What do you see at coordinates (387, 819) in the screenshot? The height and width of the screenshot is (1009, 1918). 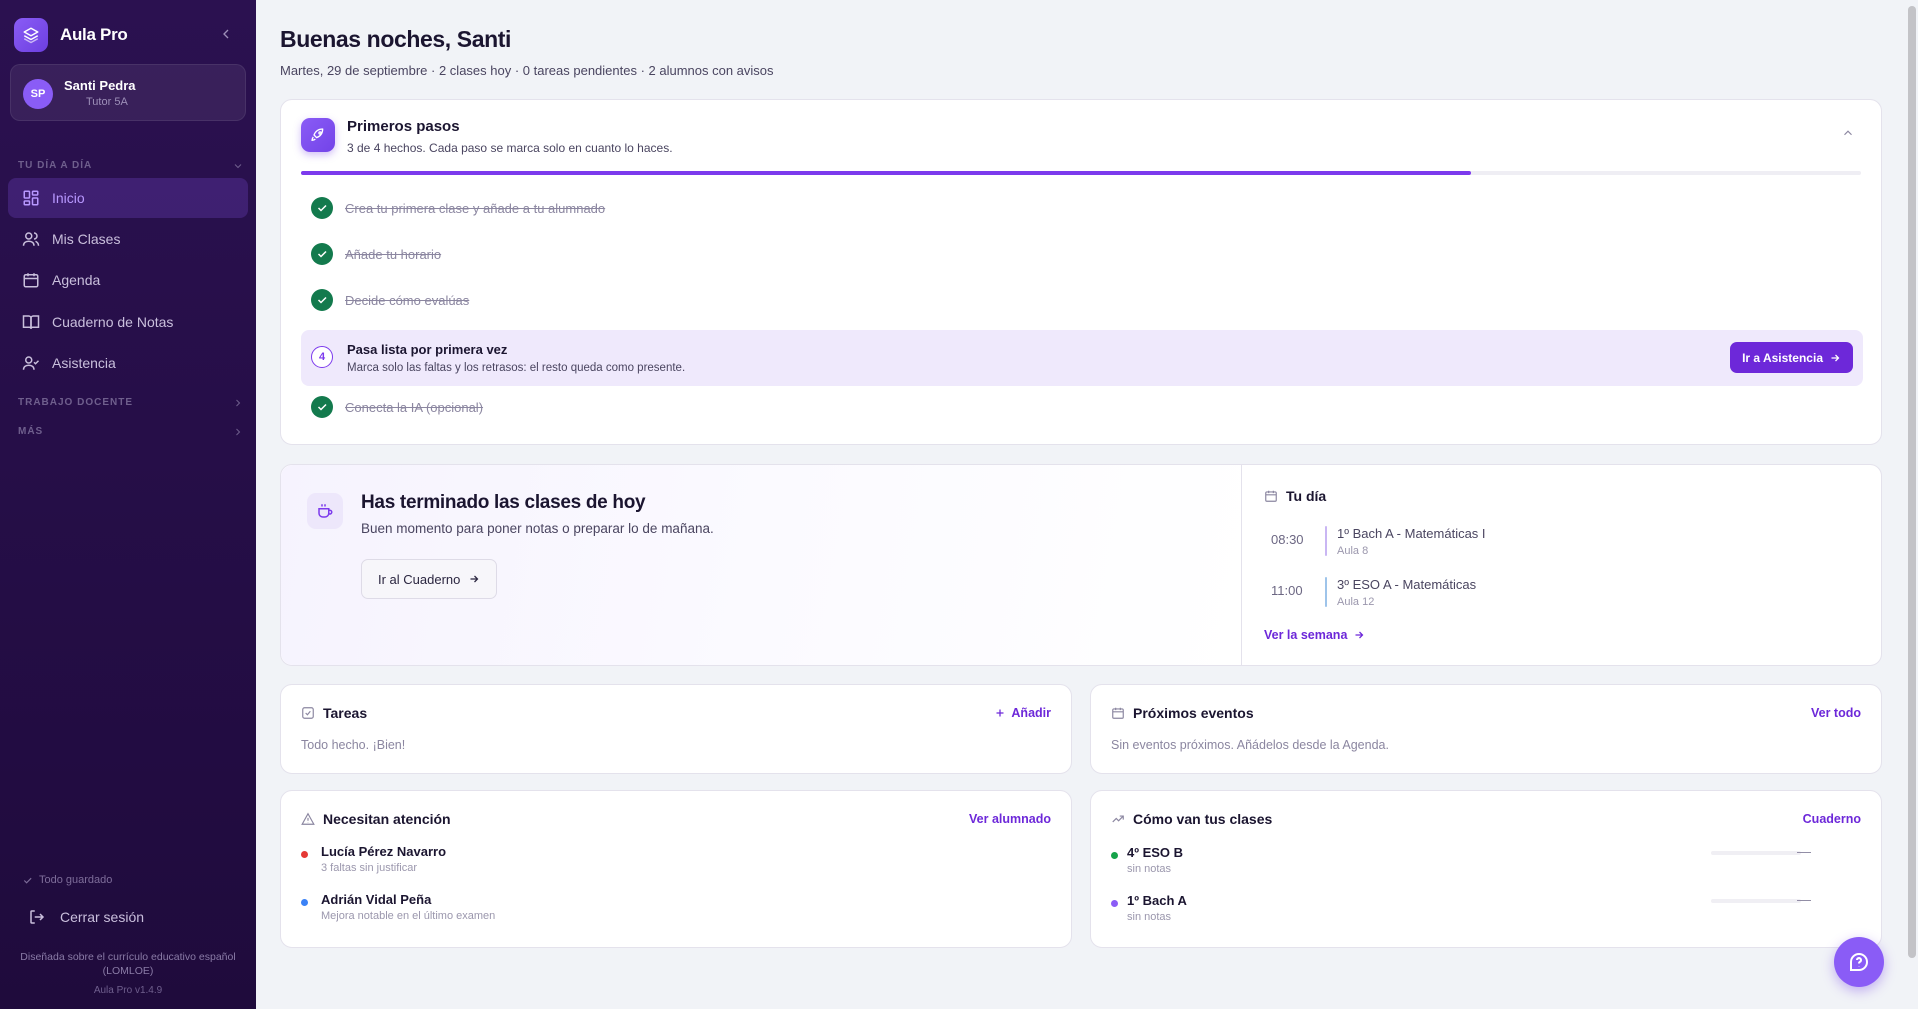 I see `attention-title: Necesitan atención` at bounding box center [387, 819].